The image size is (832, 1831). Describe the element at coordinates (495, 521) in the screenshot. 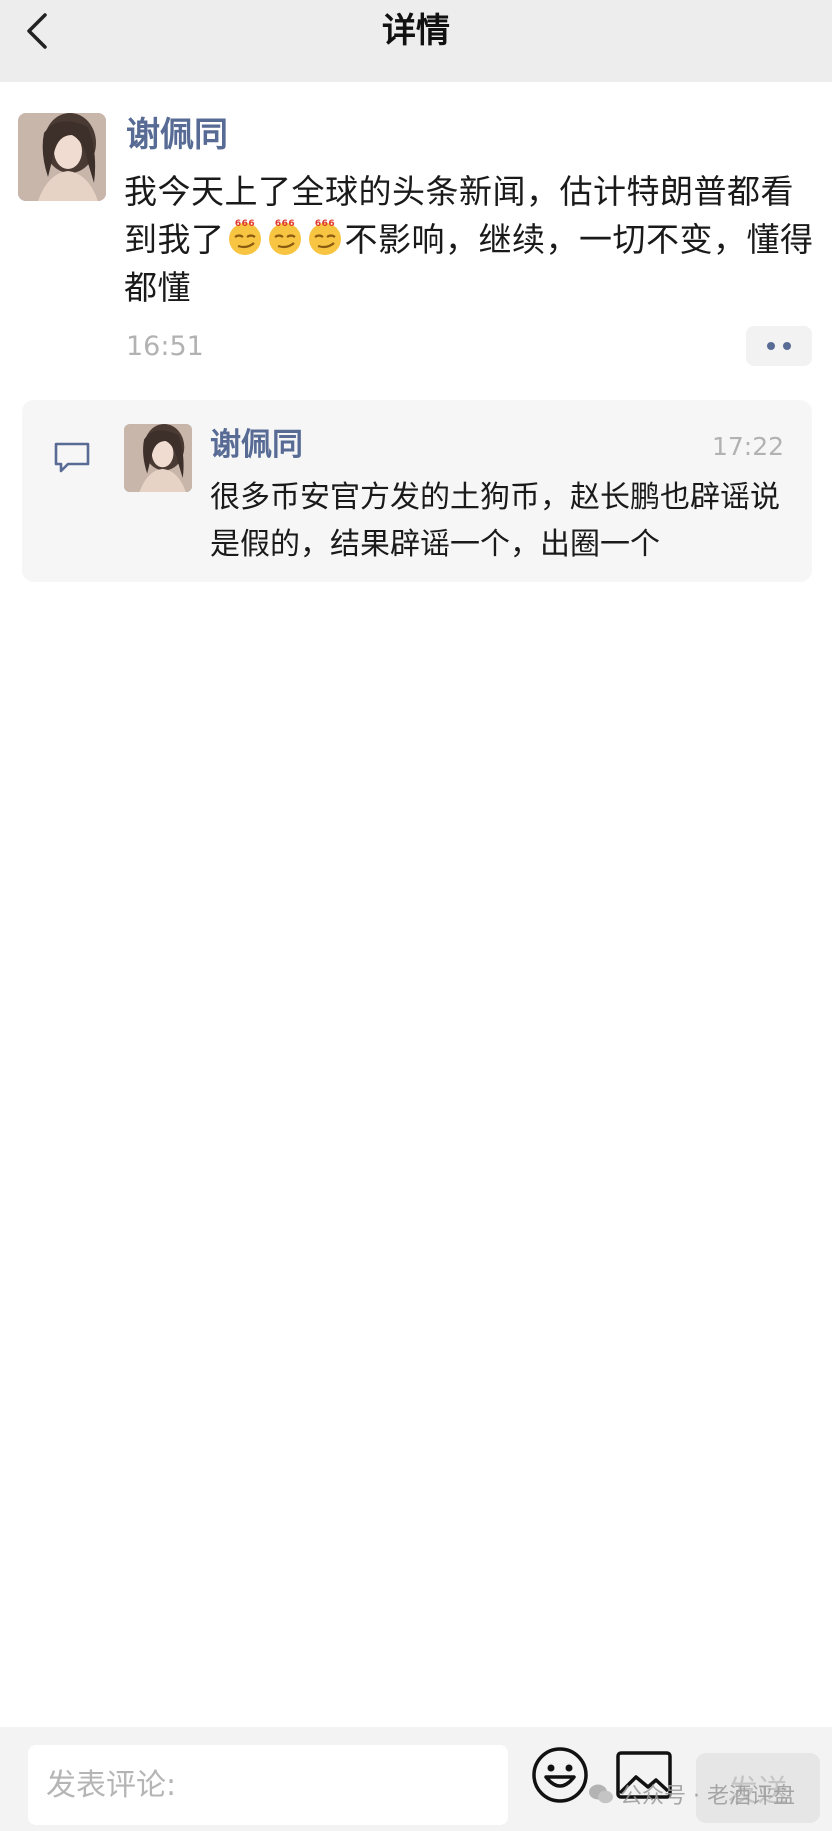

I see `comment-text: 很多币安官方发的土狗币，赵长鹏也辟谣说是假的，结果辟谣一个，出圈一个` at that location.